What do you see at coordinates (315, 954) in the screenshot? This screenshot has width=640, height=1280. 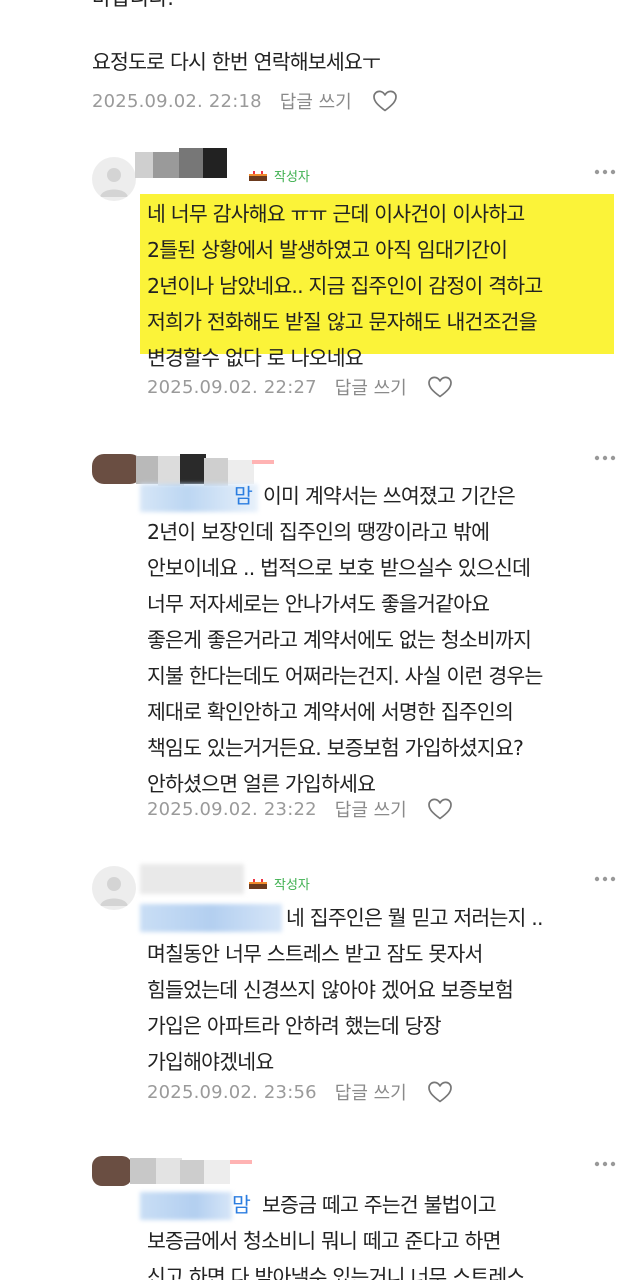 I see `comment-text-line: 며칠동안 너무 스트레스 받고 잠도 못자서` at bounding box center [315, 954].